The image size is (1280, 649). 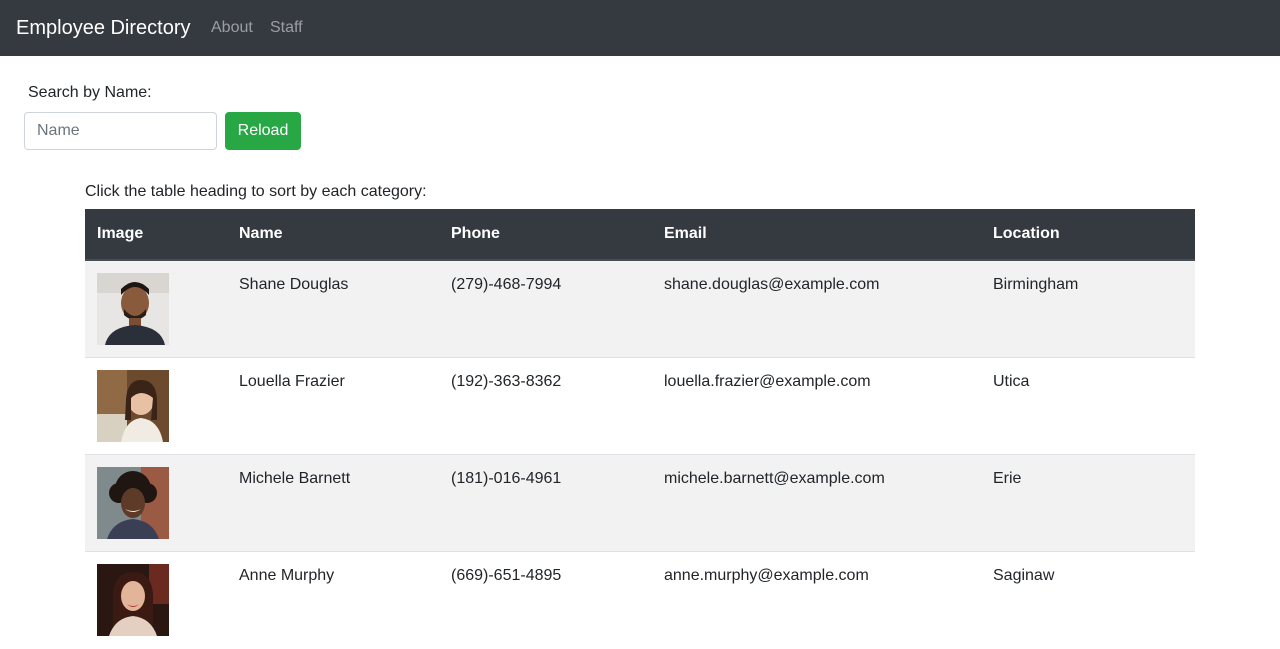 What do you see at coordinates (640, 28) in the screenshot?
I see `navbar: Employee Directory About Staff` at bounding box center [640, 28].